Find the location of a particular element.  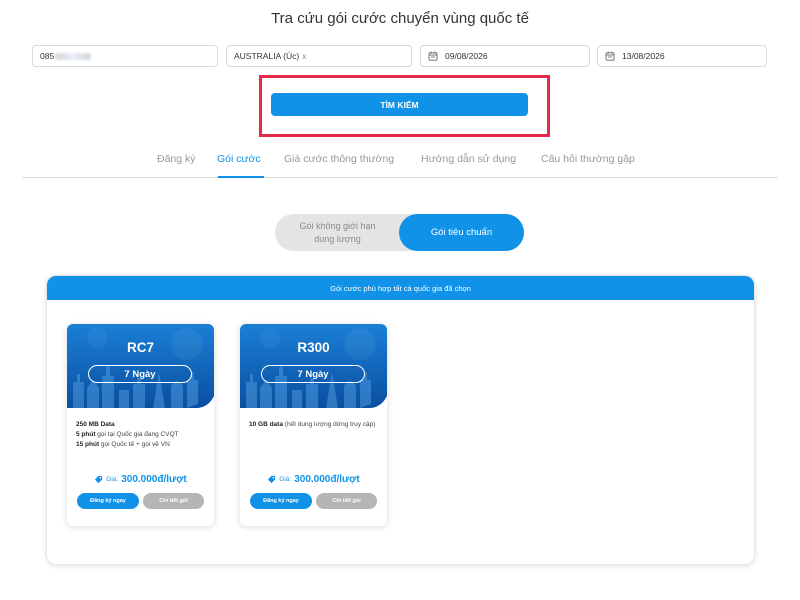

toggle-unlimited-label-line2: dung lượng is located at coordinates (337, 238).